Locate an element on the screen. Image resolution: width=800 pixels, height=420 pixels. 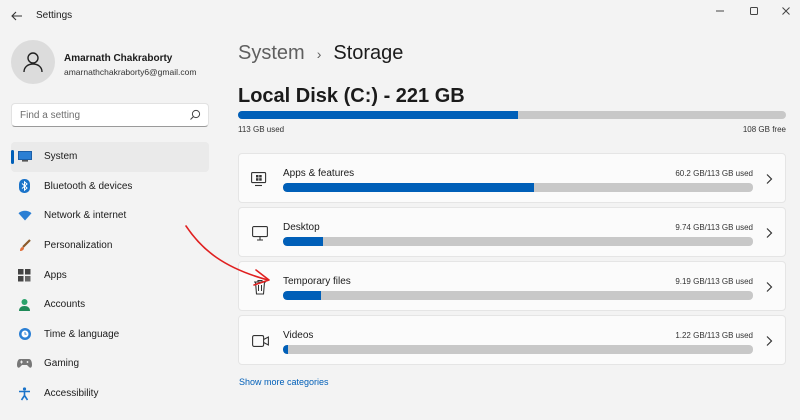
search-icon is located at coordinates (195, 115).